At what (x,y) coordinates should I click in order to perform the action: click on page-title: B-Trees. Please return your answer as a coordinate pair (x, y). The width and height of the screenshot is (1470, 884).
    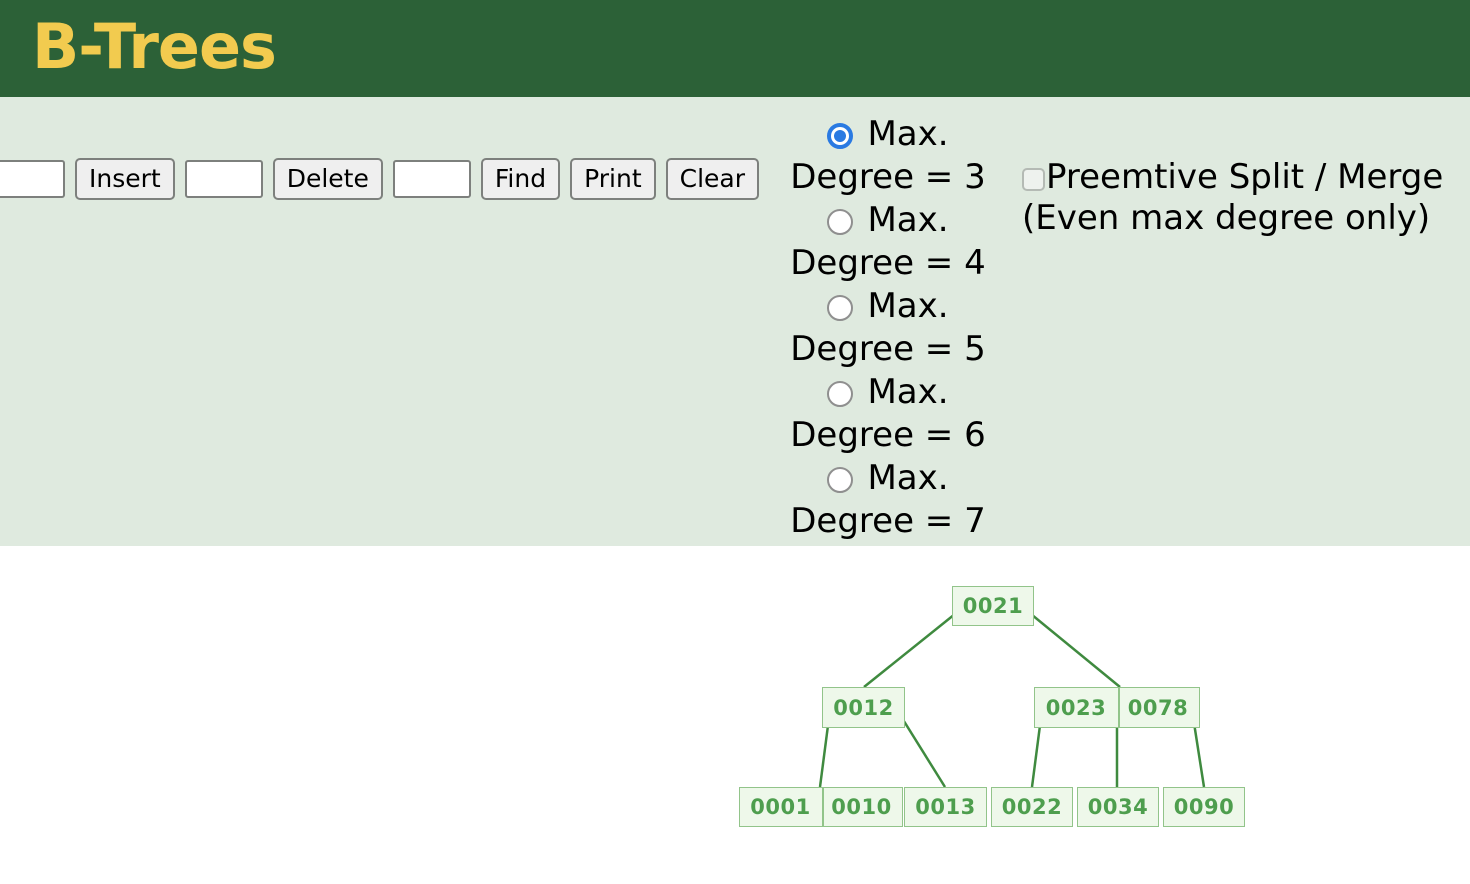
    Looking at the image, I should click on (154, 46).